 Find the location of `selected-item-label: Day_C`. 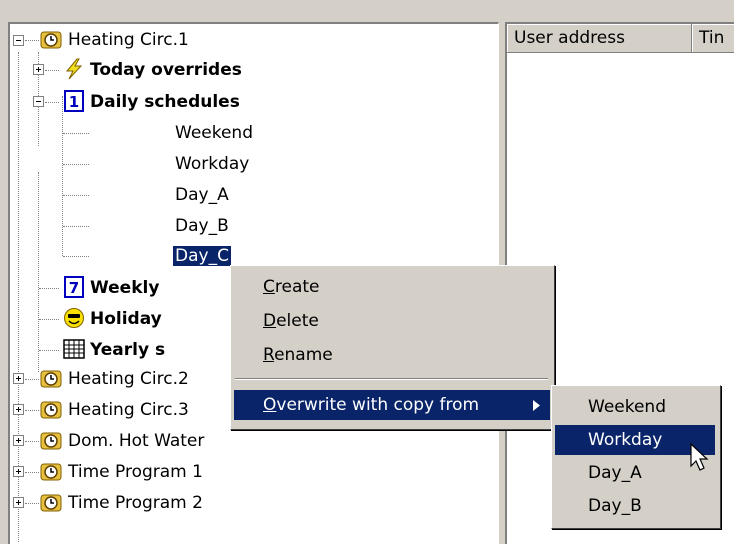

selected-item-label: Day_C is located at coordinates (202, 256).